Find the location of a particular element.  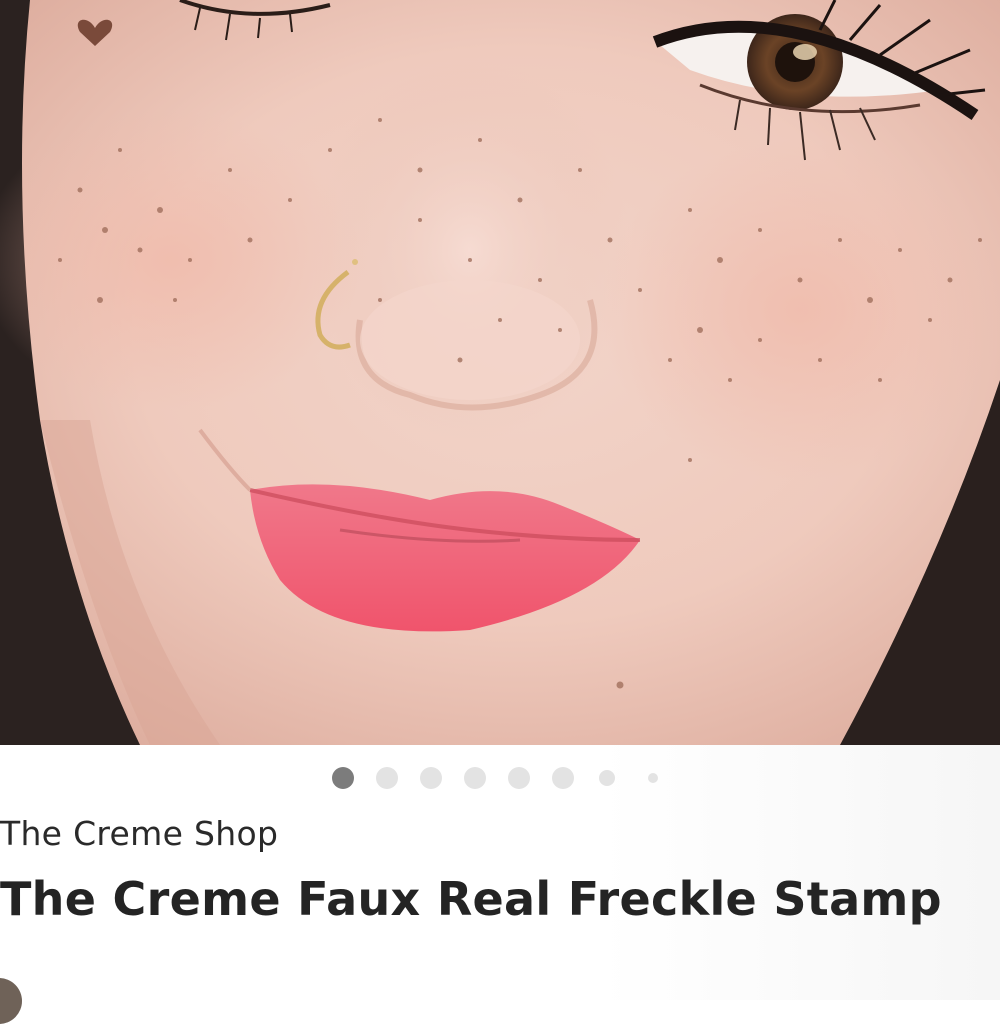

product-title: The Creme Faux Real Freckle Stamp is located at coordinates (471, 899).